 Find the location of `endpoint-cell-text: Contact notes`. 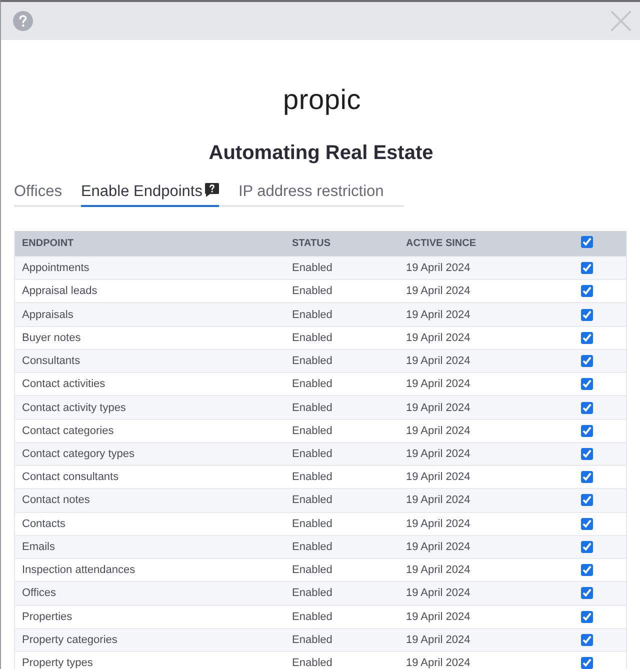

endpoint-cell-text: Contact notes is located at coordinates (55, 500).